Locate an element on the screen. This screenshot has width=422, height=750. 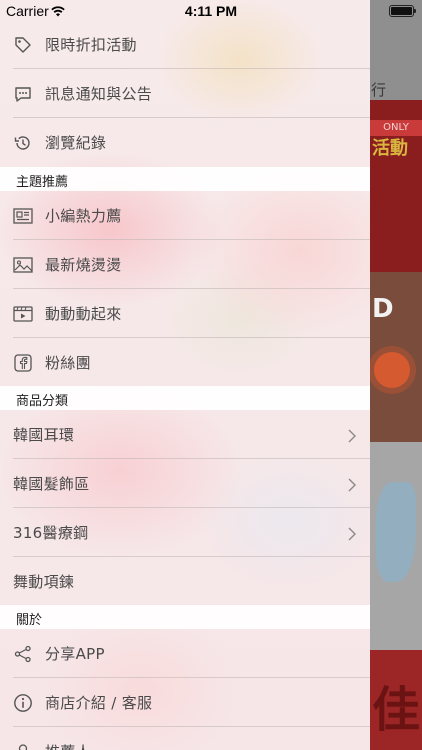
category-label: 316醫療鋼 is located at coordinates (51, 533).